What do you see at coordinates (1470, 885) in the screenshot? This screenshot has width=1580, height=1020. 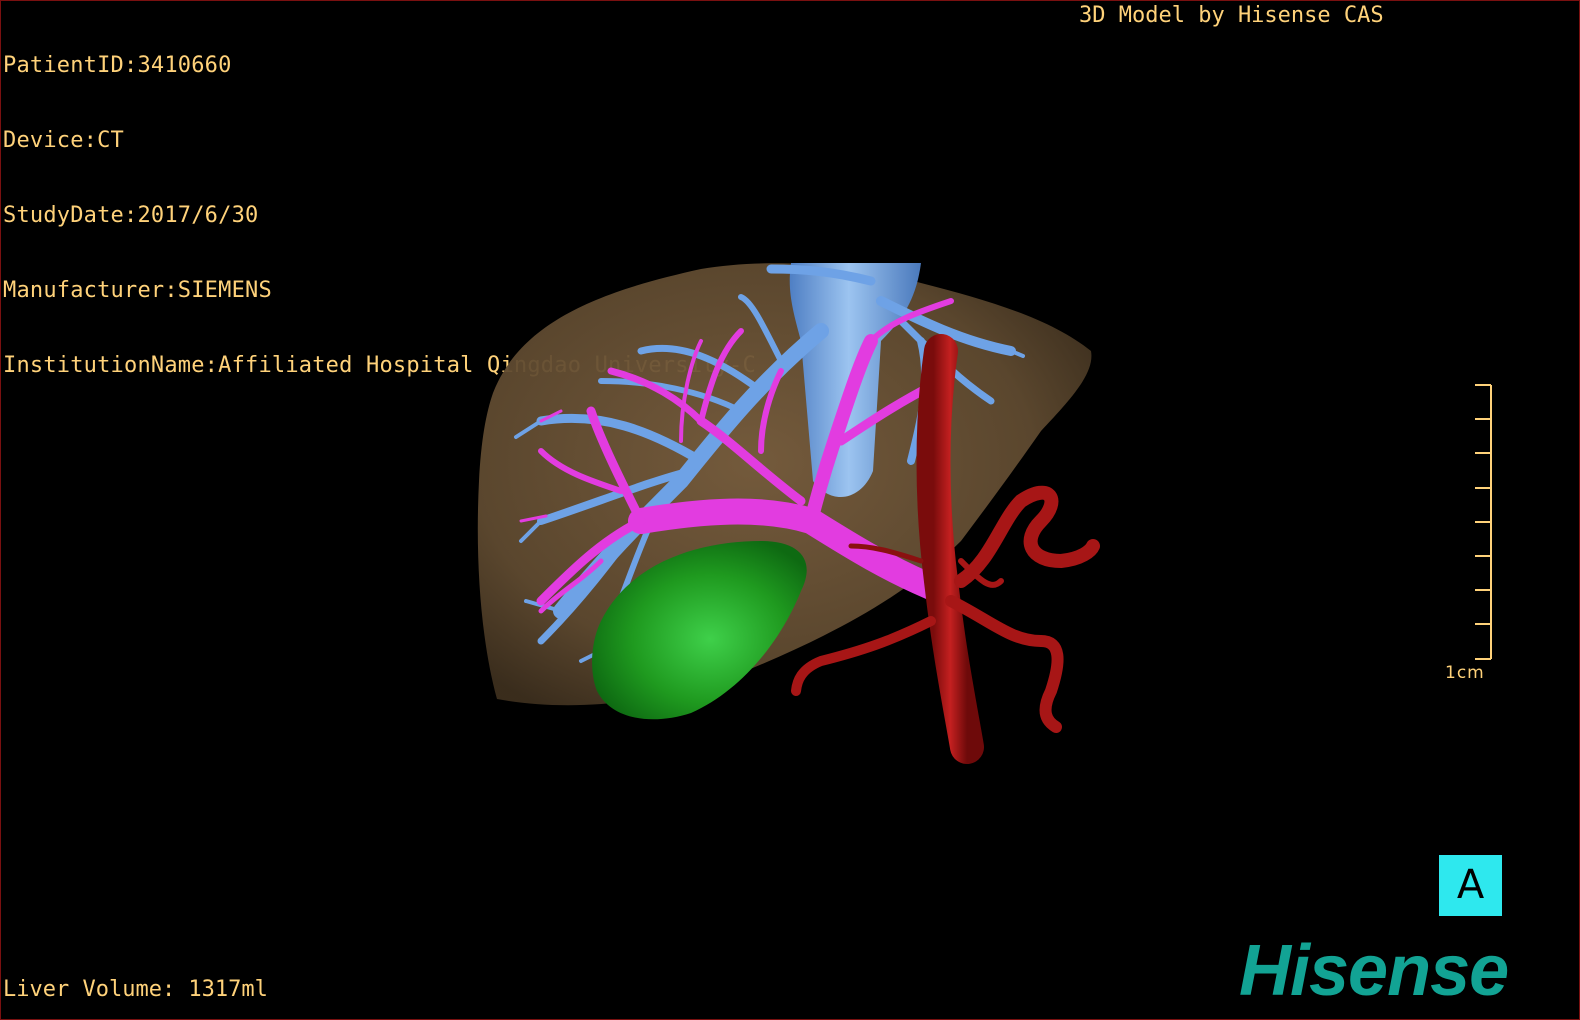 I see `orientation-marker-button: A` at bounding box center [1470, 885].